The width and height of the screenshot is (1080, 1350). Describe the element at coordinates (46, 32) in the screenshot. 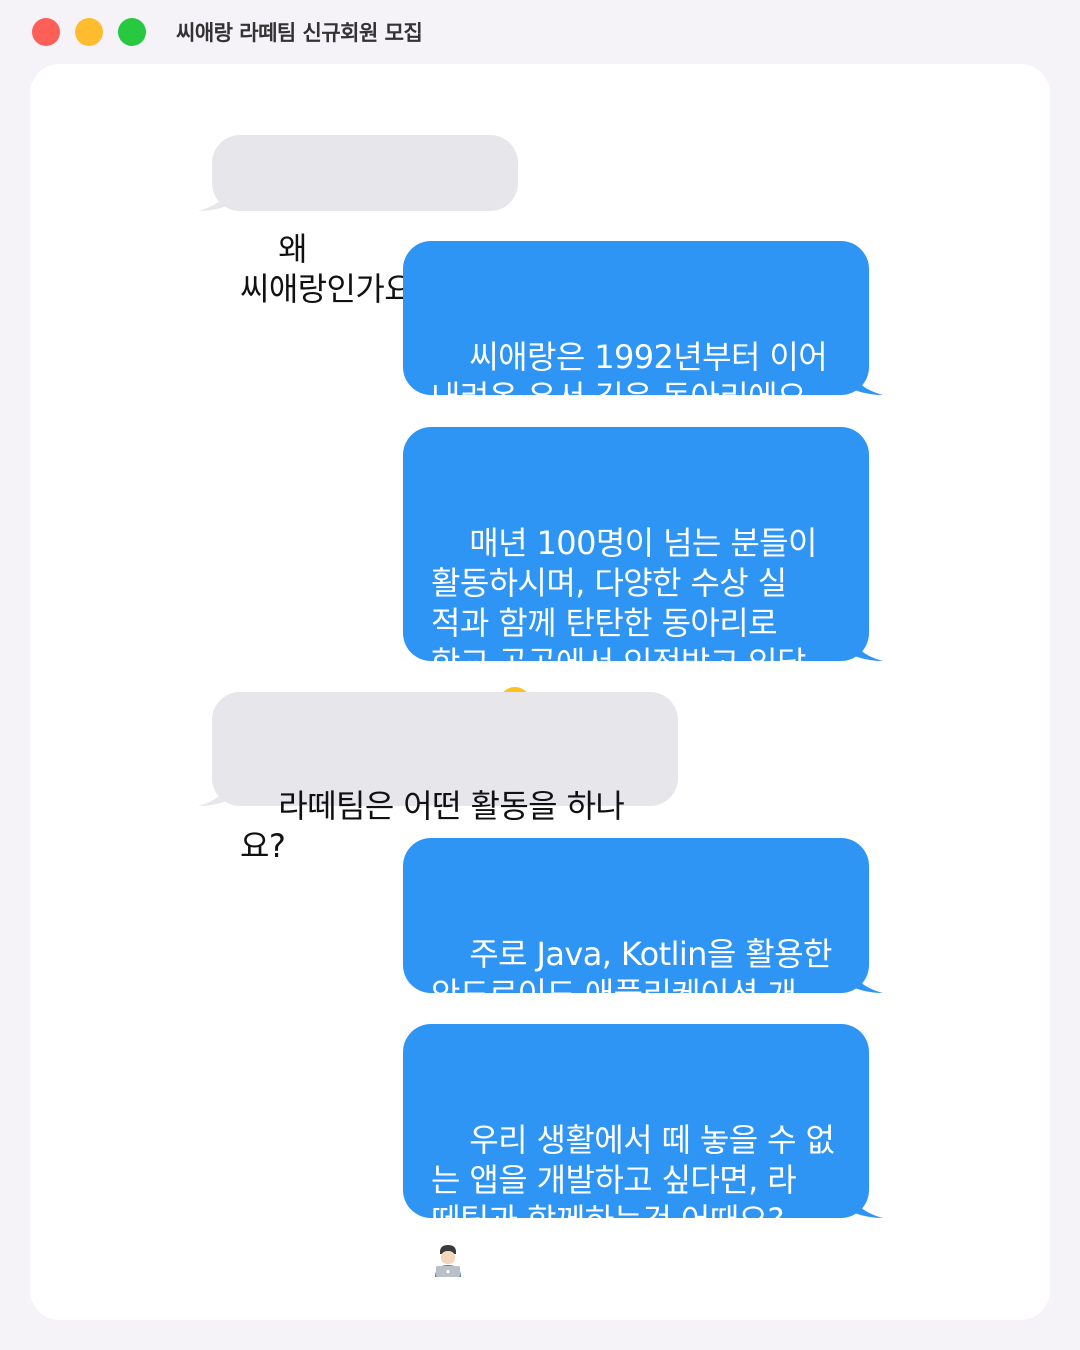

I see `close-window-button` at that location.